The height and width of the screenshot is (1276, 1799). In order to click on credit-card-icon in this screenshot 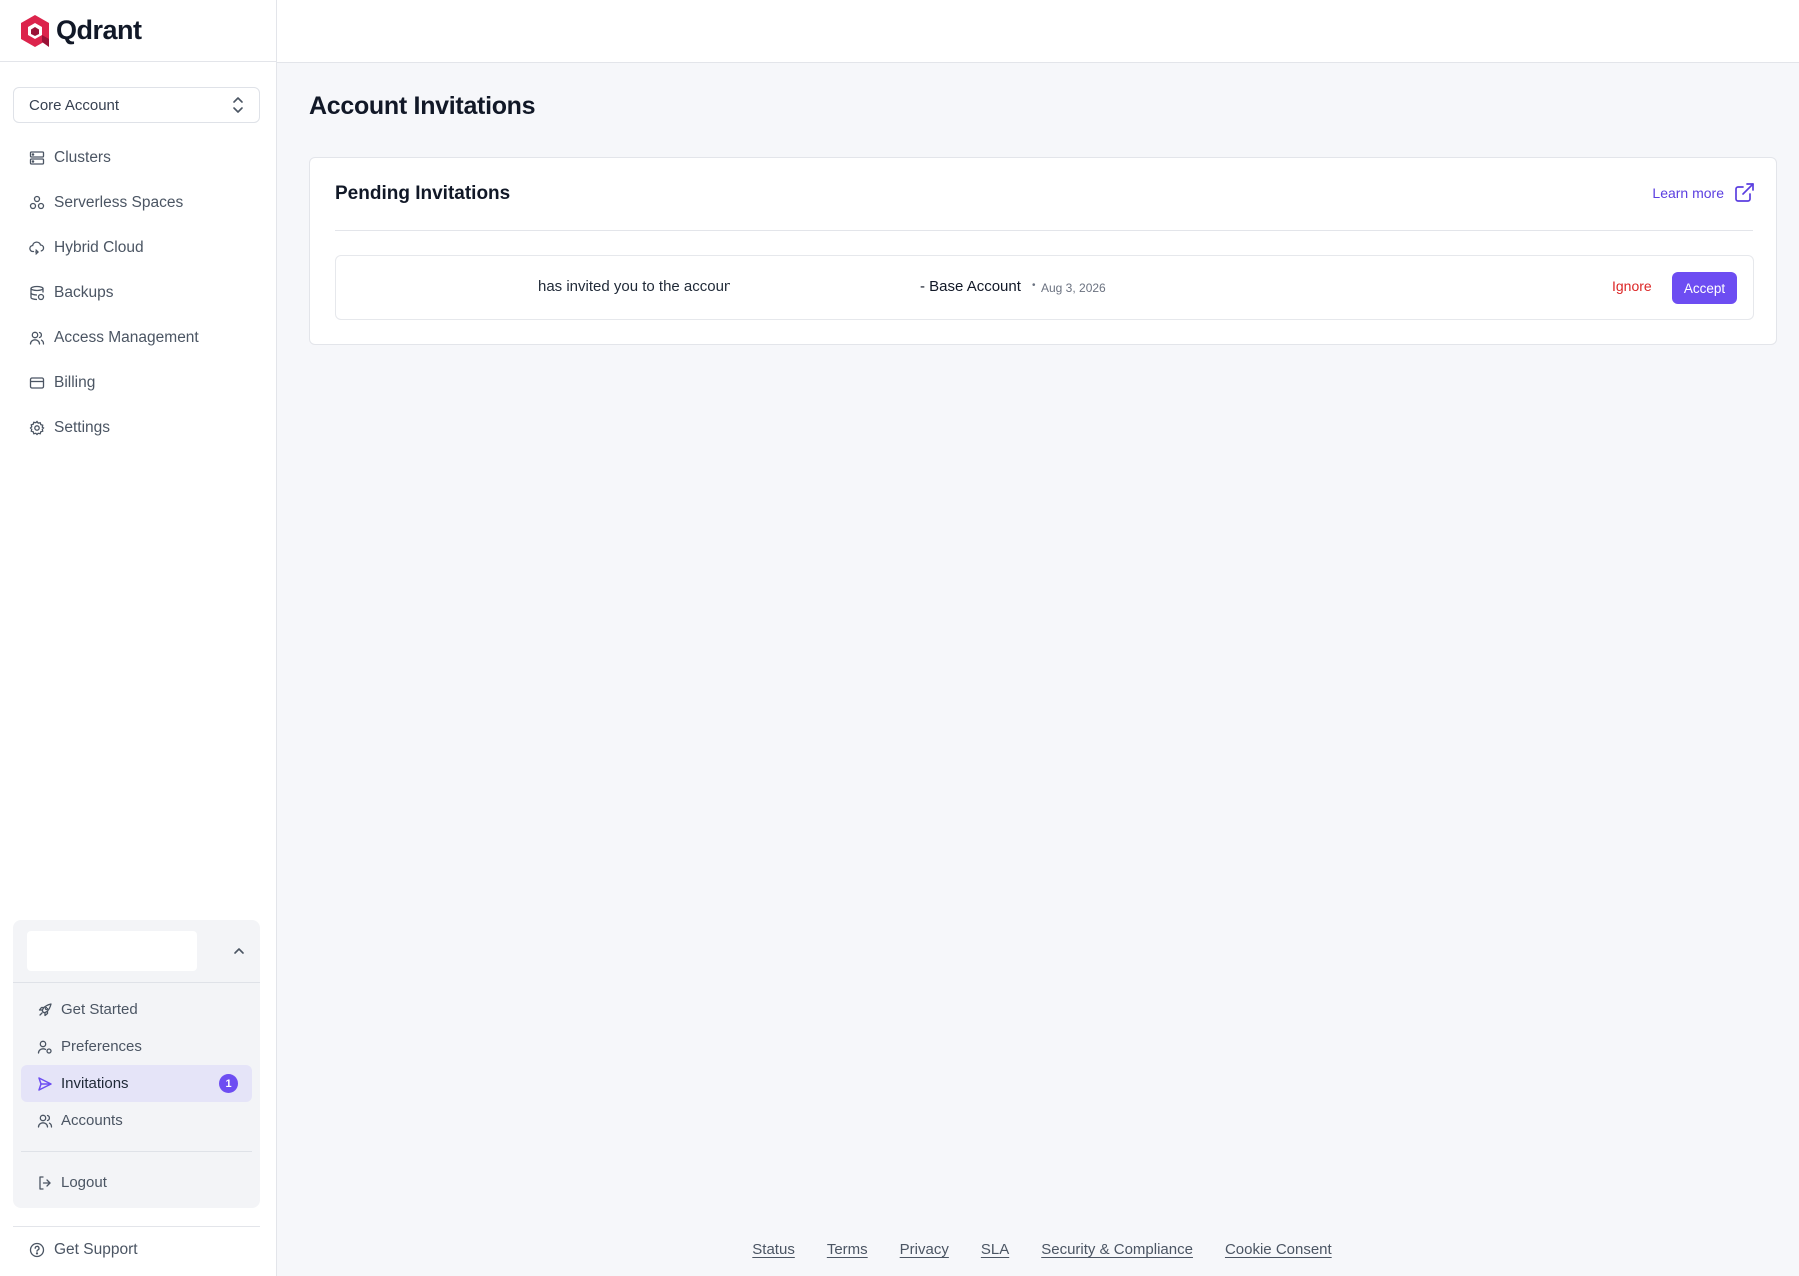, I will do `click(37, 383)`.